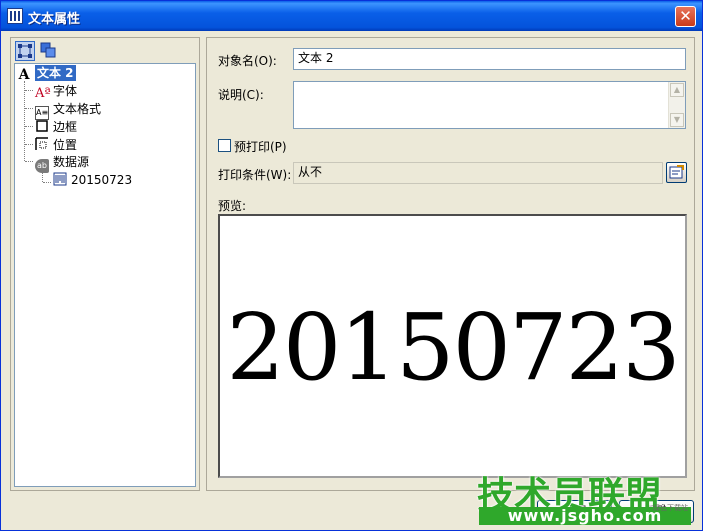 This screenshot has width=703, height=531. I want to click on tree-item-data-field: 20150723, so click(92, 180).